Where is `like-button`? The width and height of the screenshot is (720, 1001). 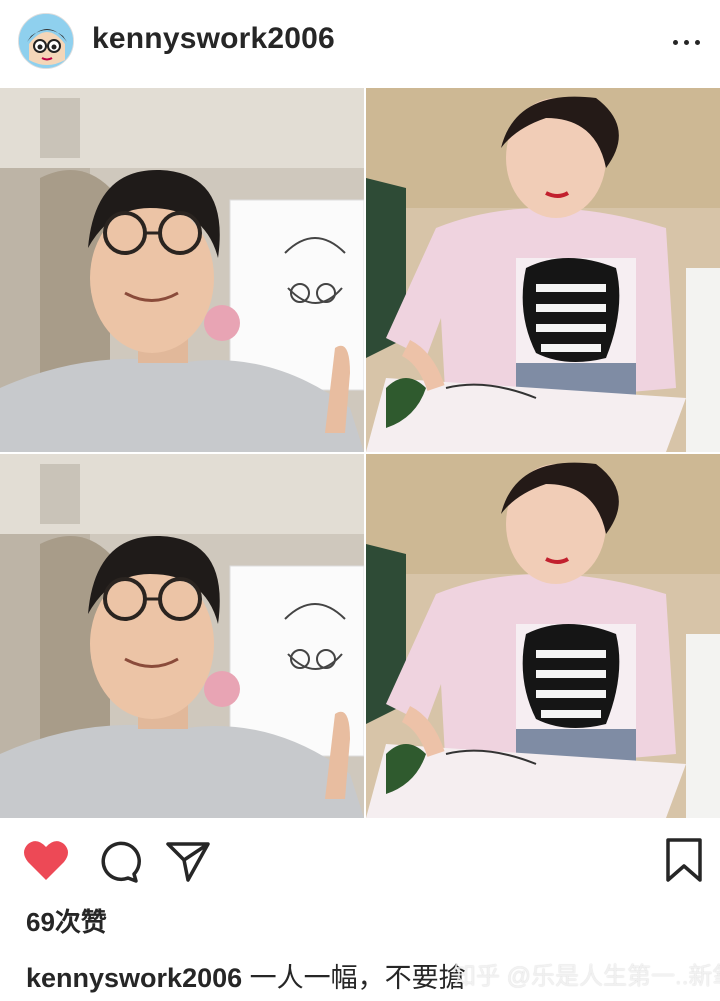 like-button is located at coordinates (46, 861).